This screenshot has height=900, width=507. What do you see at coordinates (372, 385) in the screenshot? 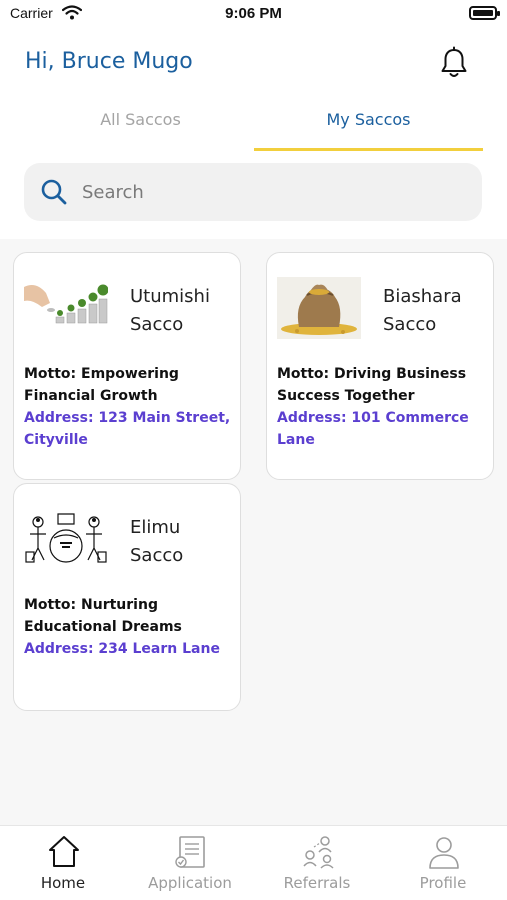
I see `sacco-motto: Motto: Driving Business Success Together` at bounding box center [372, 385].